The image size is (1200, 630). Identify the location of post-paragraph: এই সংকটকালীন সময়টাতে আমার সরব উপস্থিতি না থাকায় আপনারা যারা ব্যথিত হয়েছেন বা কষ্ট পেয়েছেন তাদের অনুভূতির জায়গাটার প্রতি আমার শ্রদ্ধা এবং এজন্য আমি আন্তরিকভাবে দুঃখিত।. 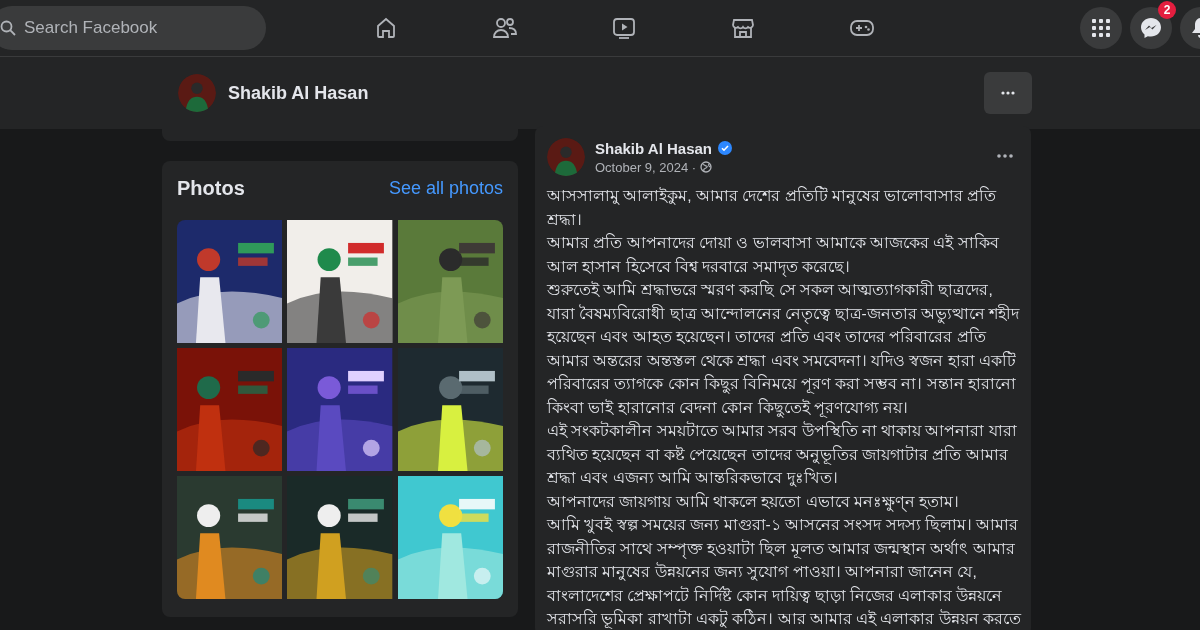
(782, 454).